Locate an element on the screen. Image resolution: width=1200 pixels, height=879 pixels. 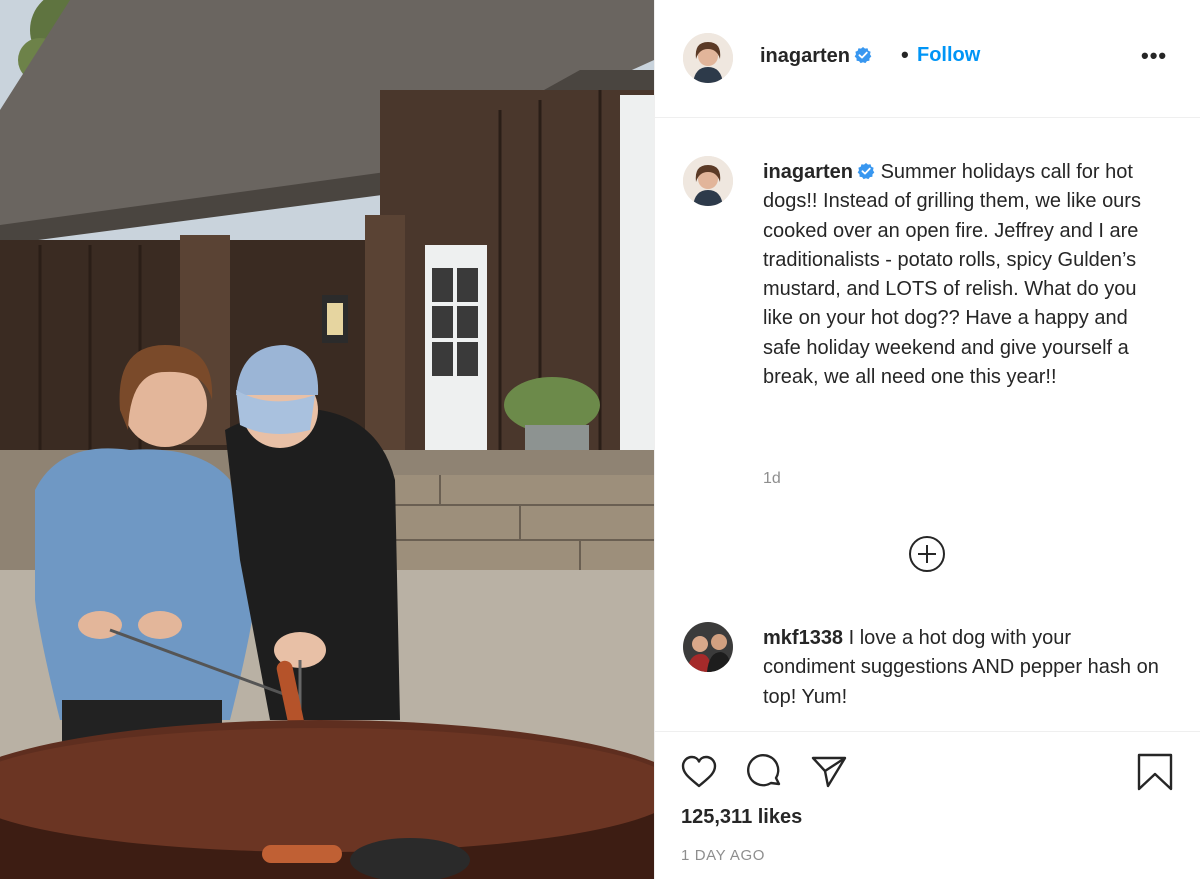
heart-icon is located at coordinates (699, 771).